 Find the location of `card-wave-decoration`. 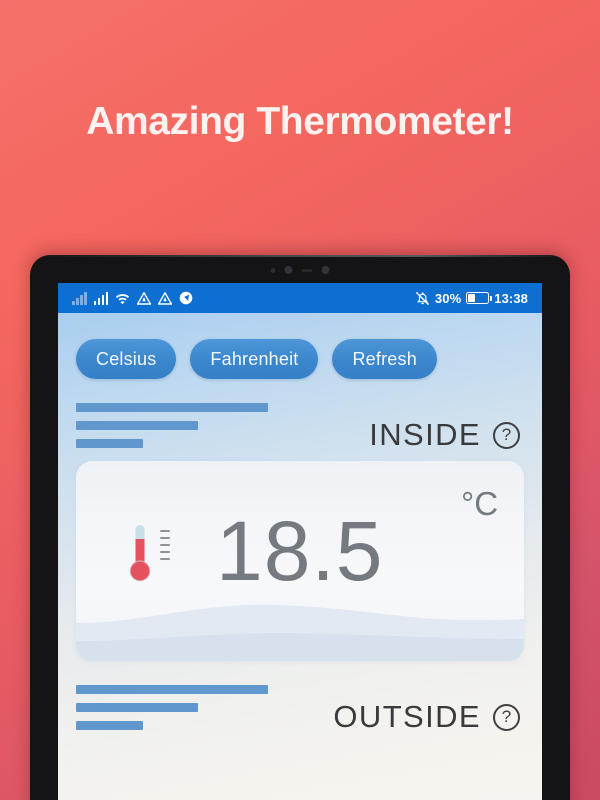

card-wave-decoration is located at coordinates (300, 632).